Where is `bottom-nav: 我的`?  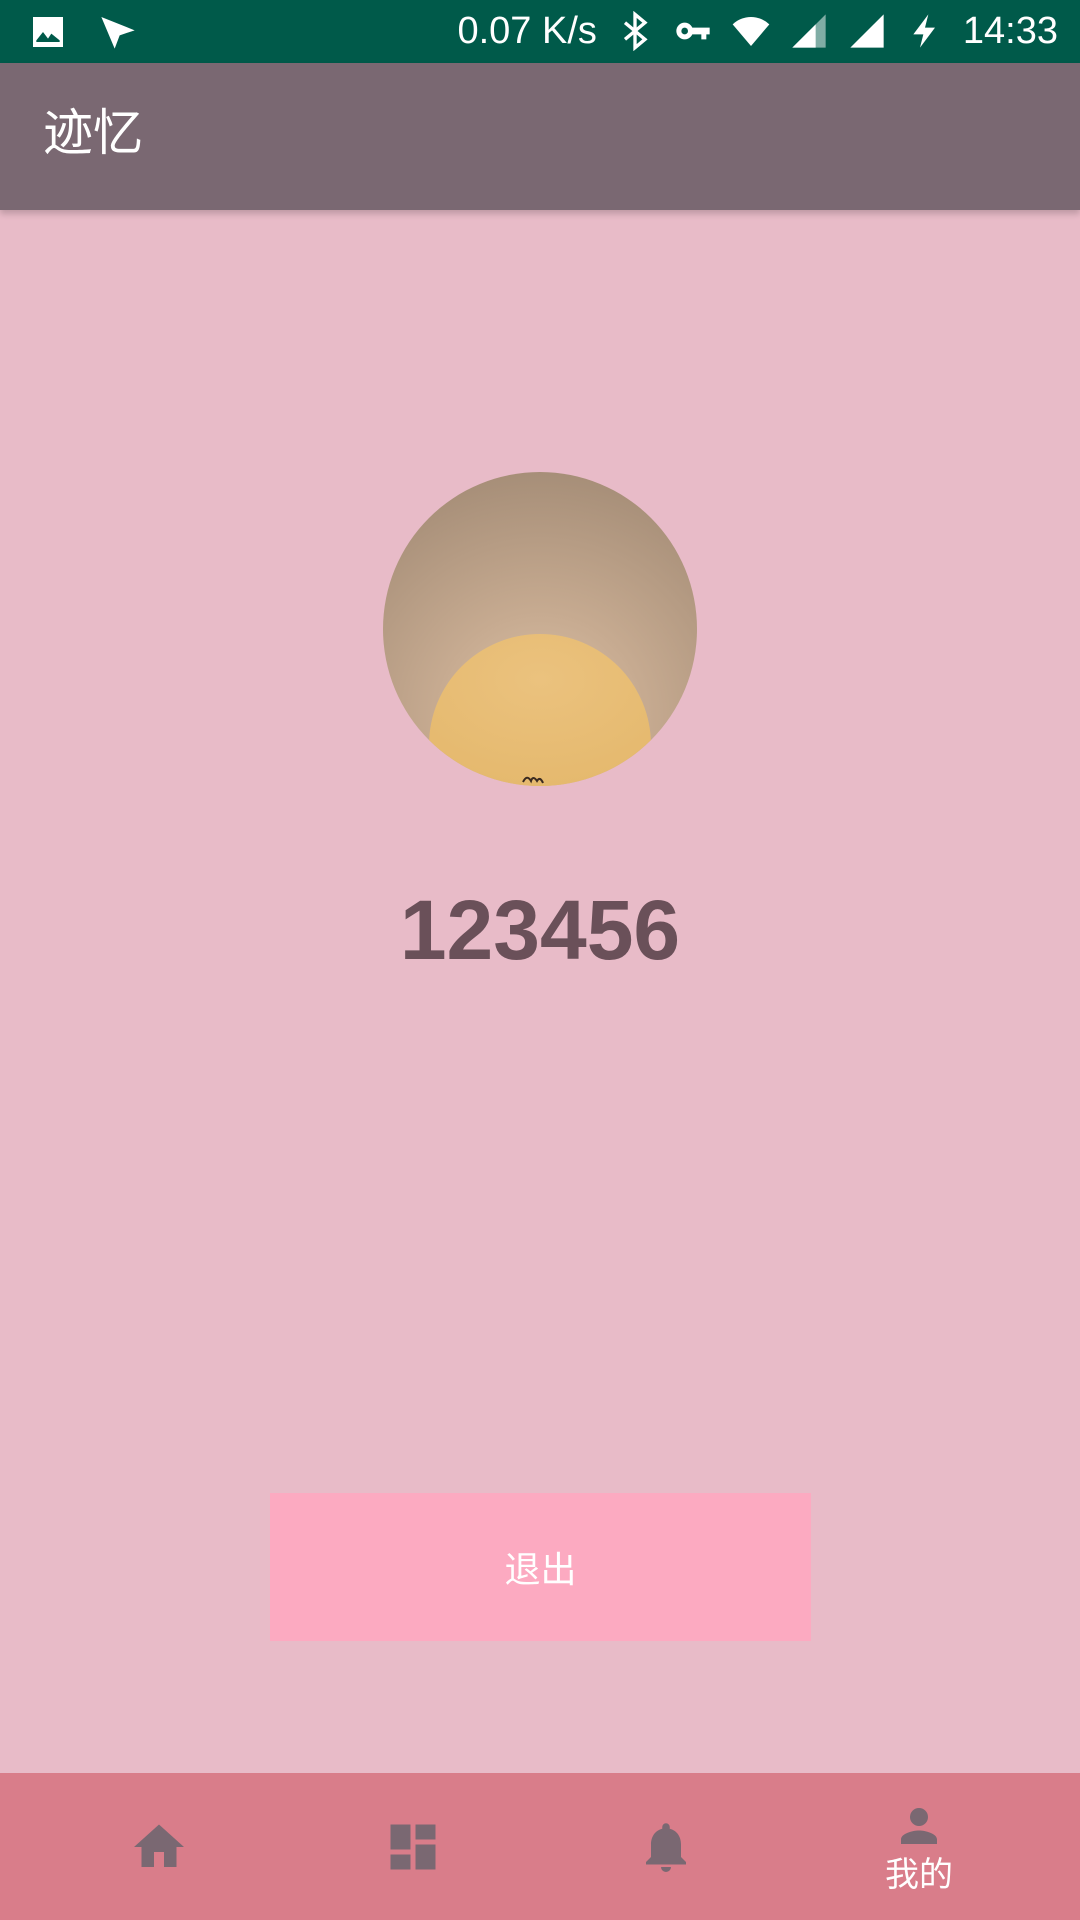 bottom-nav: 我的 is located at coordinates (540, 1846).